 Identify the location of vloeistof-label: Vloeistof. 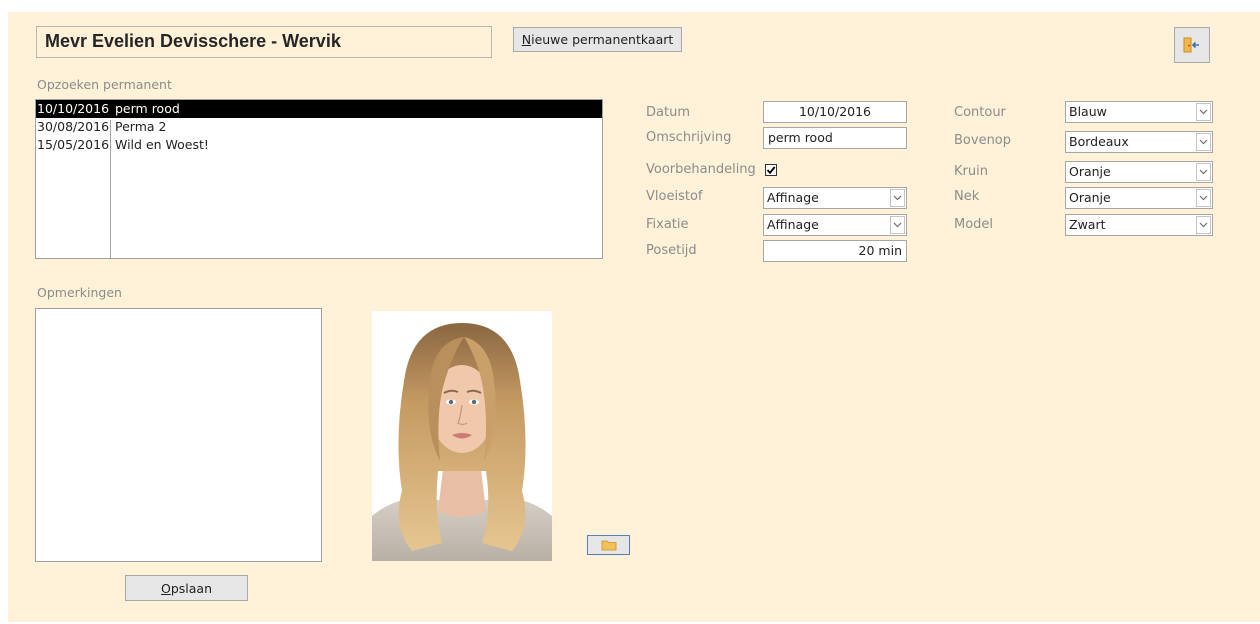
(674, 196).